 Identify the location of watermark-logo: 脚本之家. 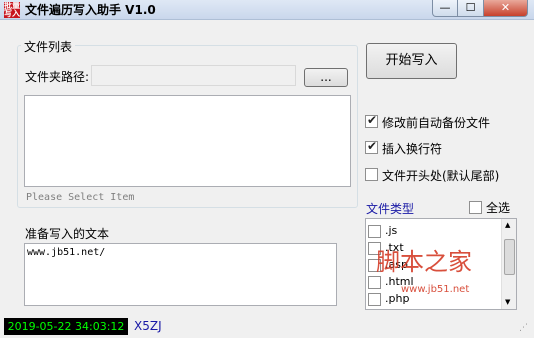
(424, 262).